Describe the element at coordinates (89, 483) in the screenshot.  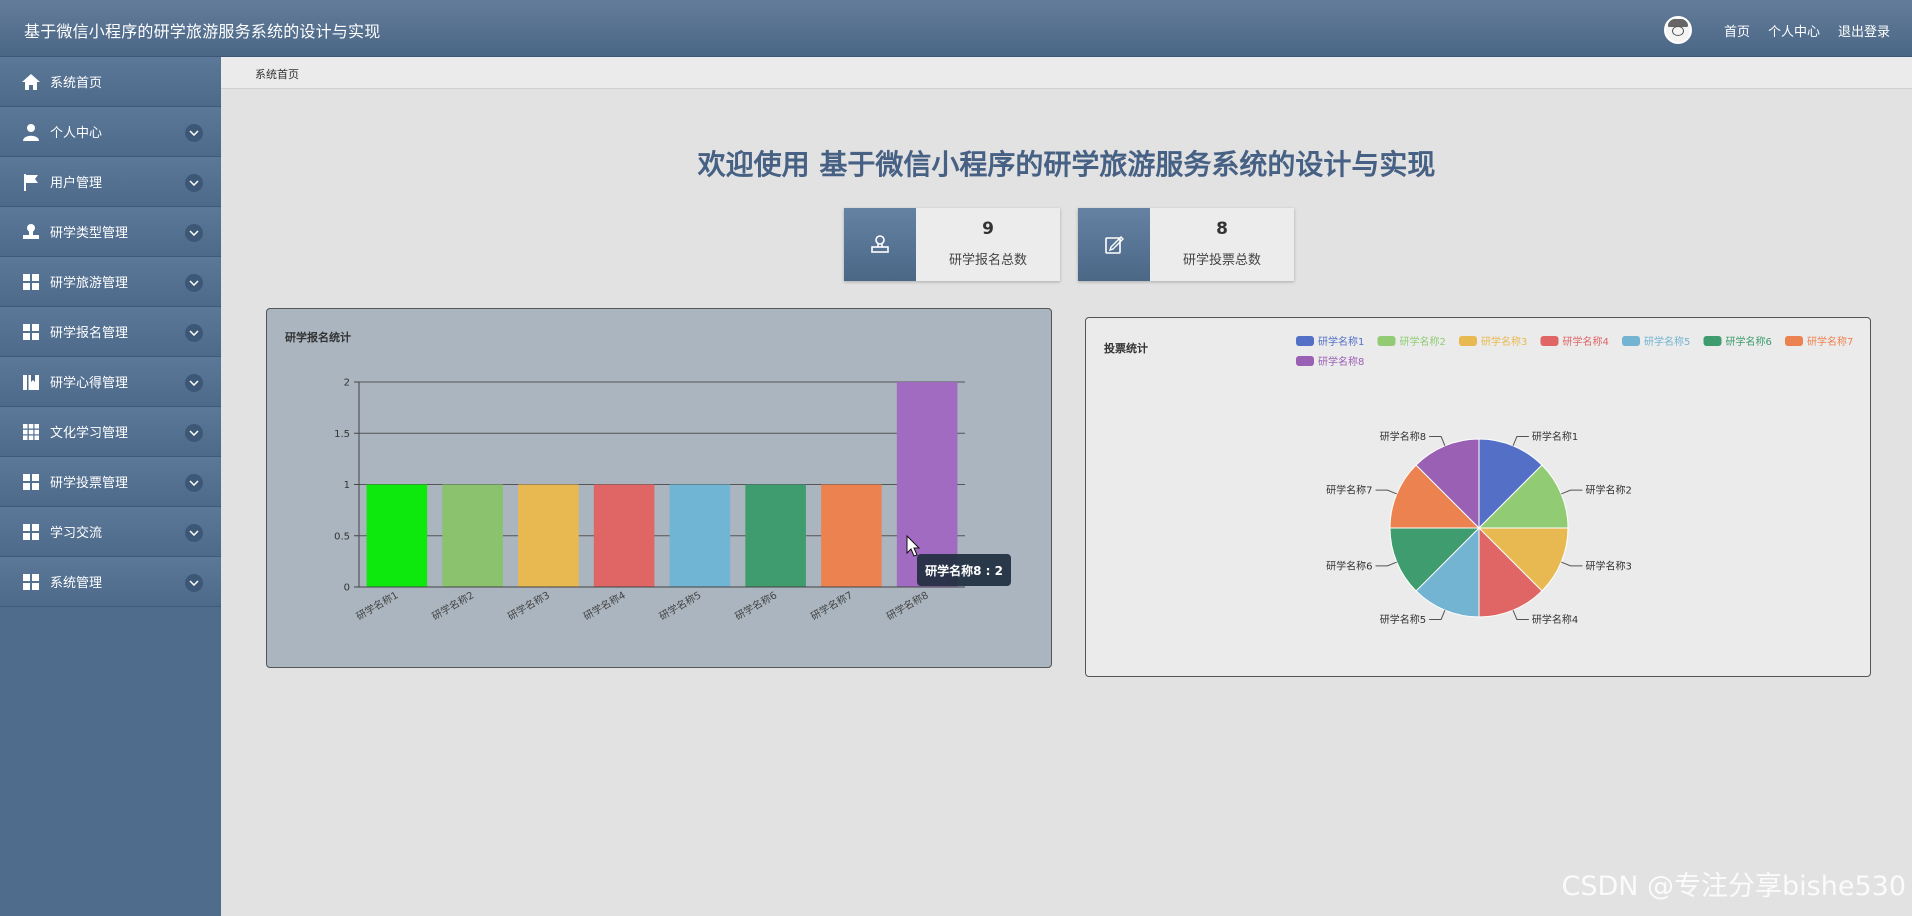
I see `sidebar-item-label: 研学投票管理` at that location.